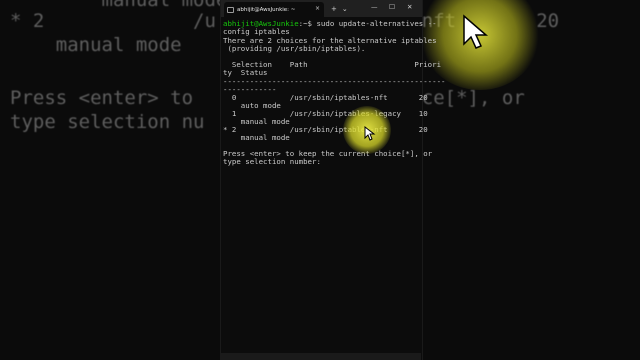 Image resolution: width=640 pixels, height=360 pixels. I want to click on output-line: (providing /usr/sbin/iptables)., so click(294, 49).